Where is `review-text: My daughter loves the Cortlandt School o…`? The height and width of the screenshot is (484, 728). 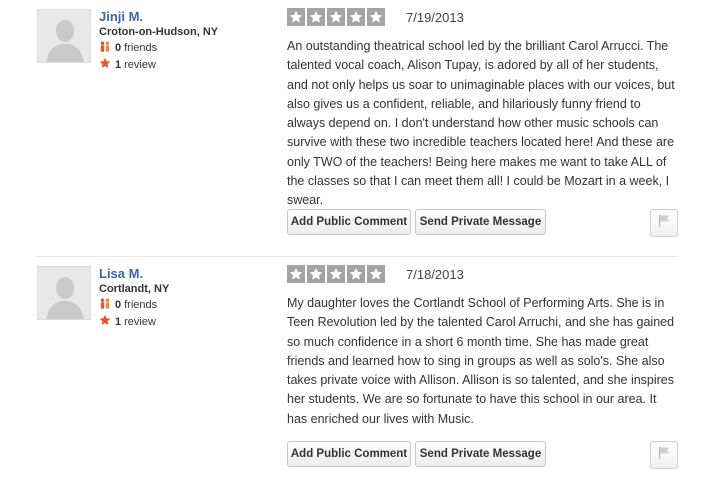
review-text: My daughter loves the Cortlandt School o… is located at coordinates (481, 361).